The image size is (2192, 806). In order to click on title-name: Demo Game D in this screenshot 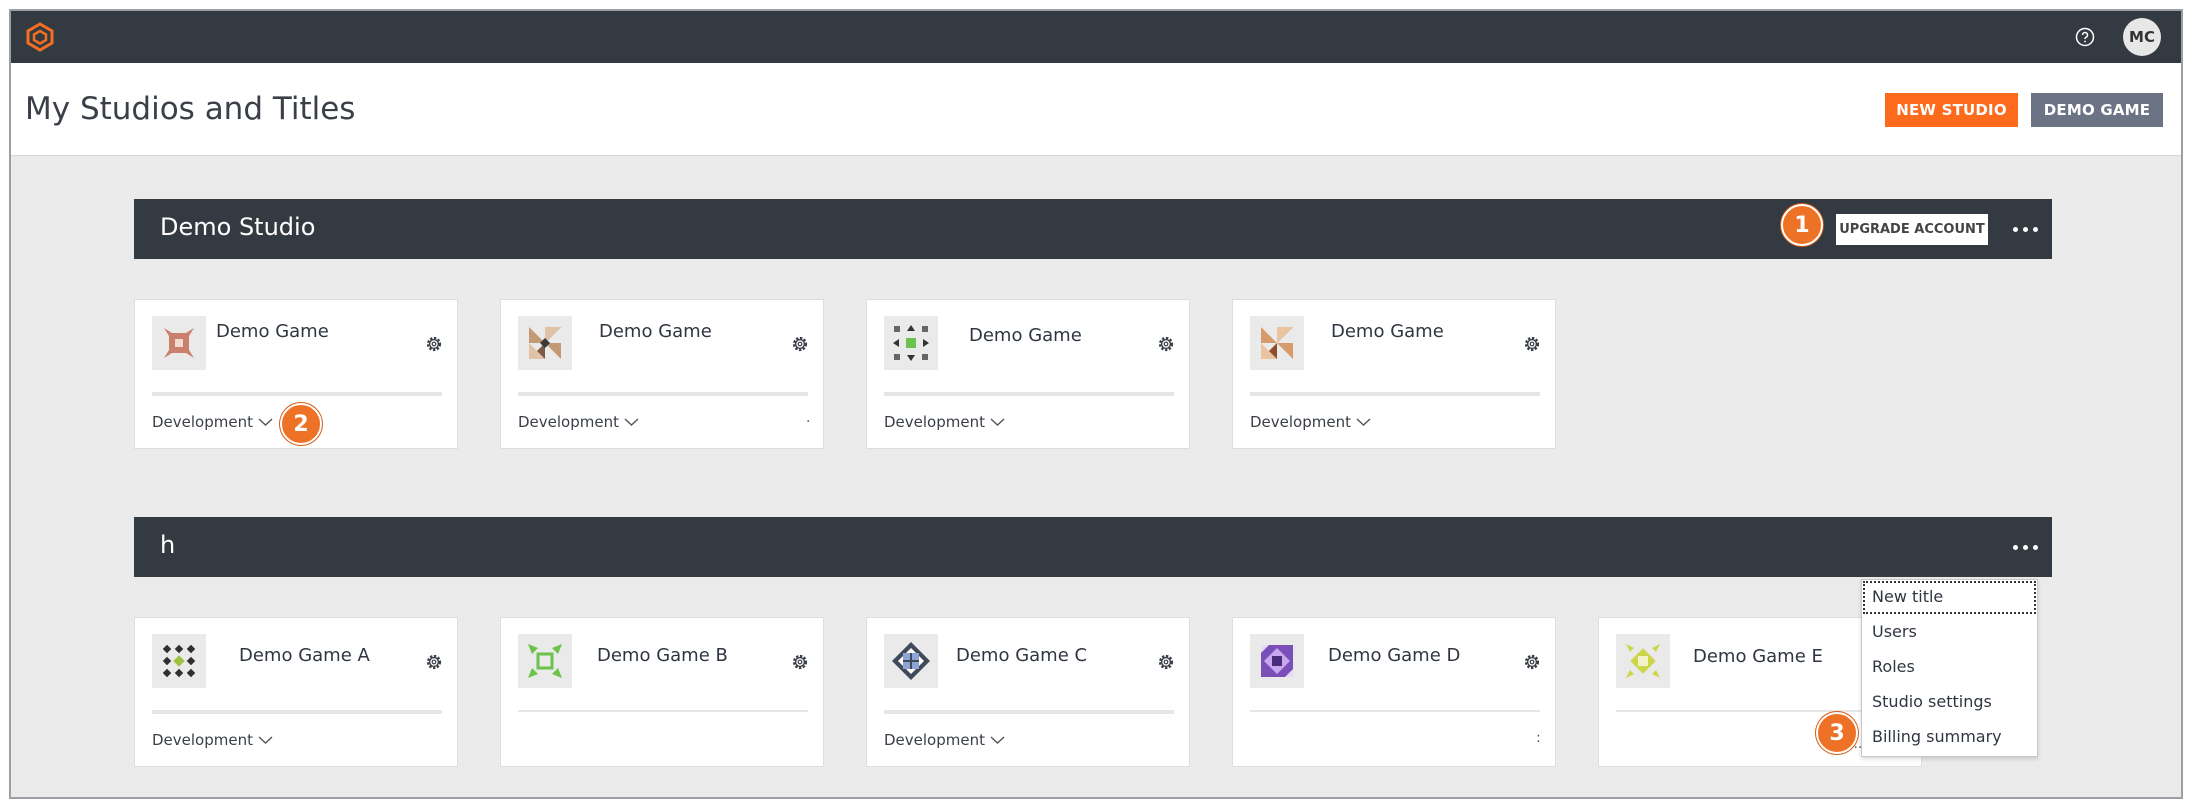, I will do `click(1394, 655)`.